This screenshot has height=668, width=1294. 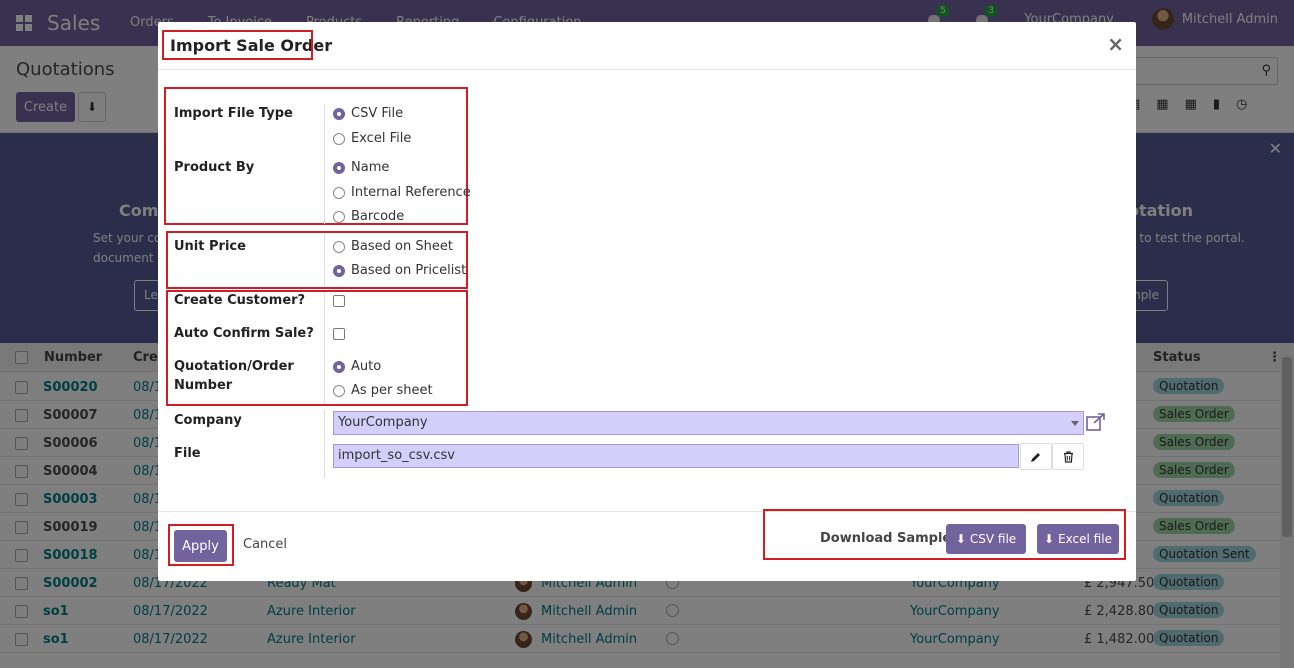 What do you see at coordinates (361, 167) in the screenshot?
I see `radio-product-name: Name` at bounding box center [361, 167].